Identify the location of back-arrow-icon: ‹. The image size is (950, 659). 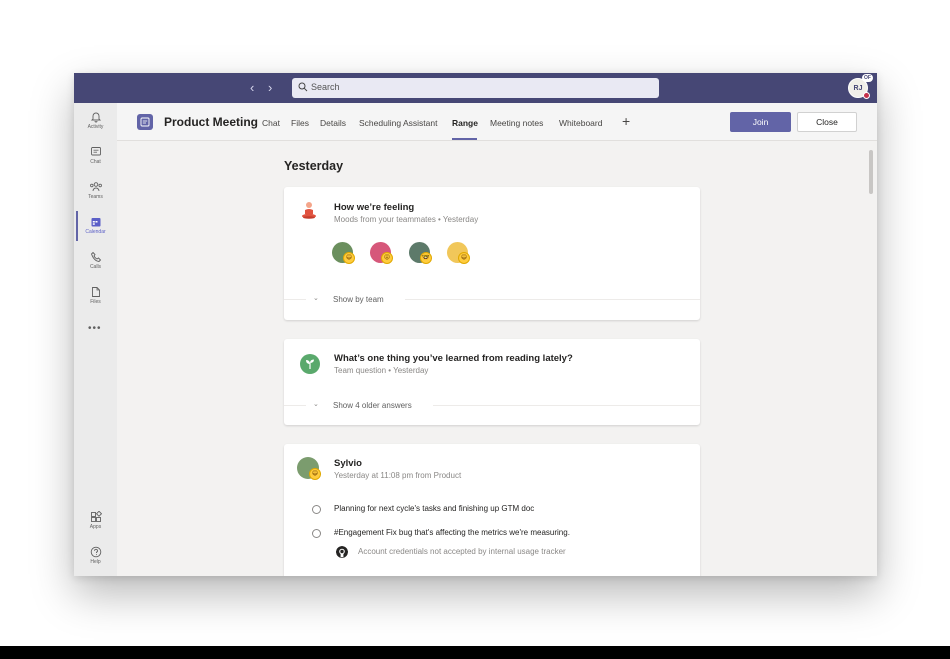
(252, 88).